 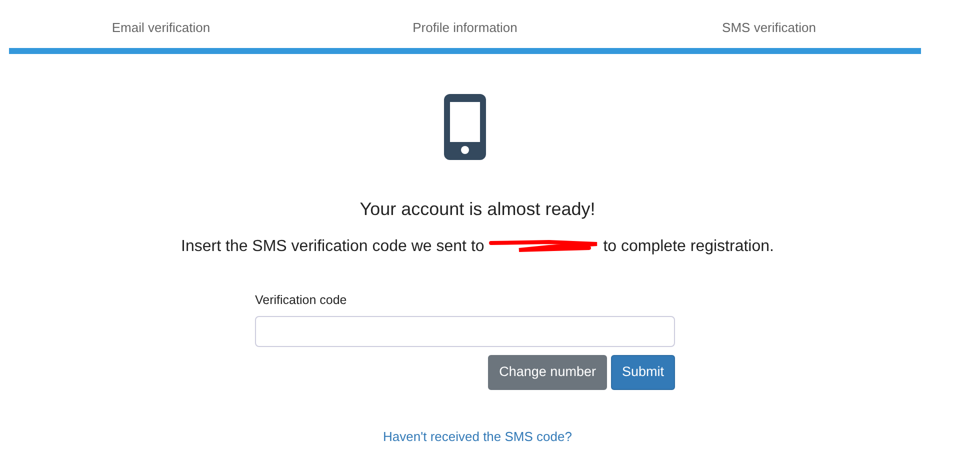 I want to click on verification-code-field, so click(x=465, y=332).